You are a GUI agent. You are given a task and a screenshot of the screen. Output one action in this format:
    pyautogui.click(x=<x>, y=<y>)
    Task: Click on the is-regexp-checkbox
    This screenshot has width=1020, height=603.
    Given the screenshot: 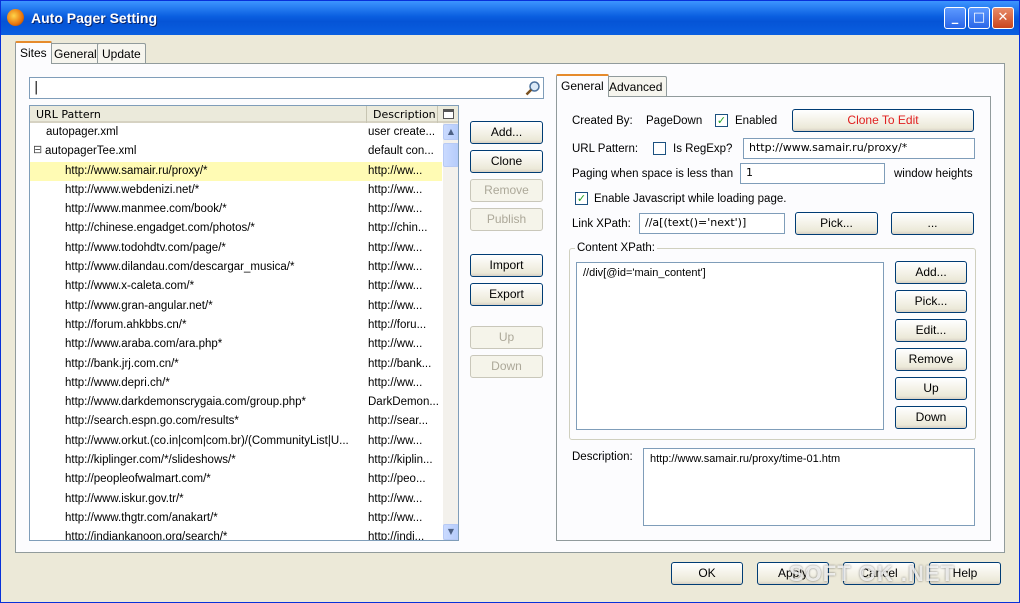 What is the action you would take?
    pyautogui.click(x=659, y=148)
    